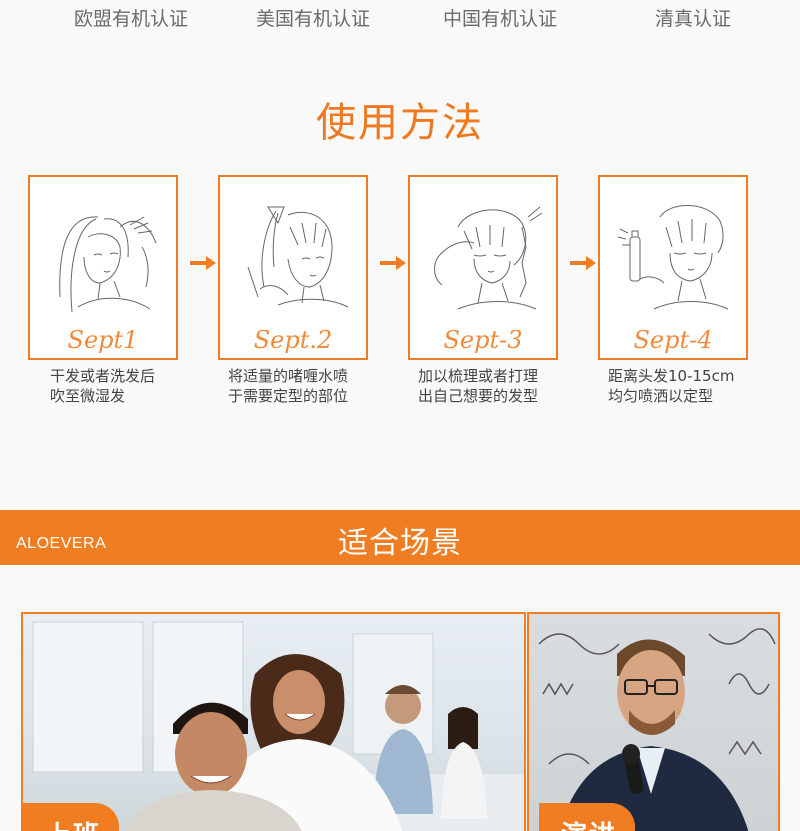 The width and height of the screenshot is (800, 831). What do you see at coordinates (587, 817) in the screenshot?
I see `speech-tag: 演讲` at bounding box center [587, 817].